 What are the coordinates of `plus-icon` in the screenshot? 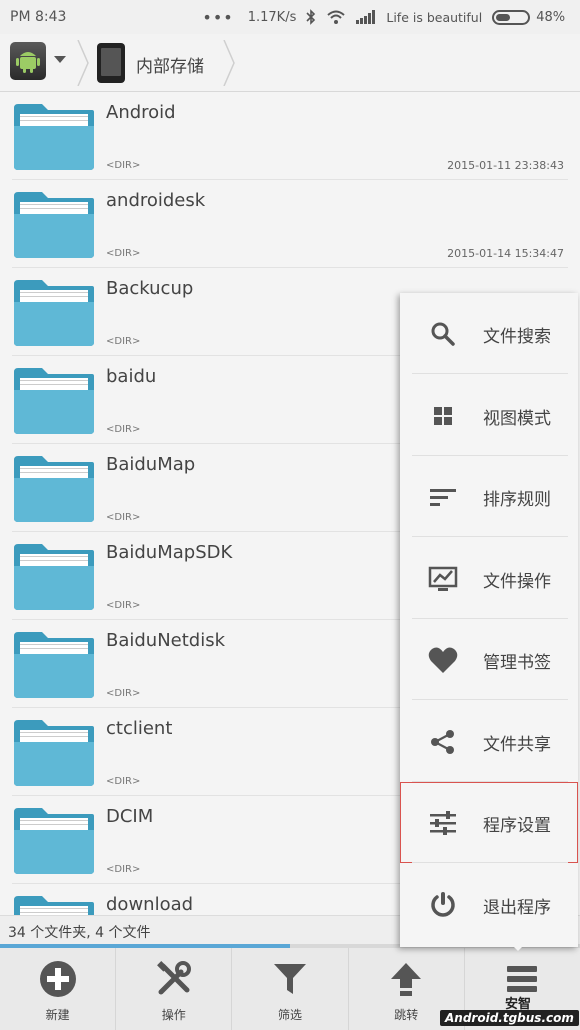 It's located at (57, 979).